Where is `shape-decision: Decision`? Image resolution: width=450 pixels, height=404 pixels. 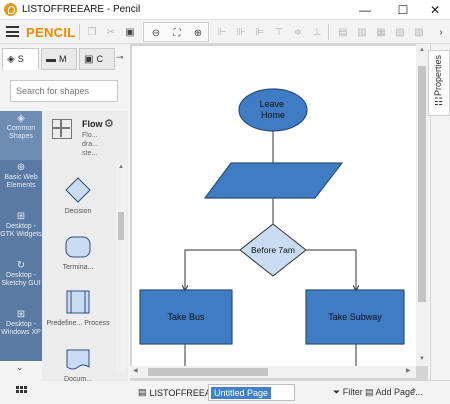
shape-decision: Decision is located at coordinates (78, 195).